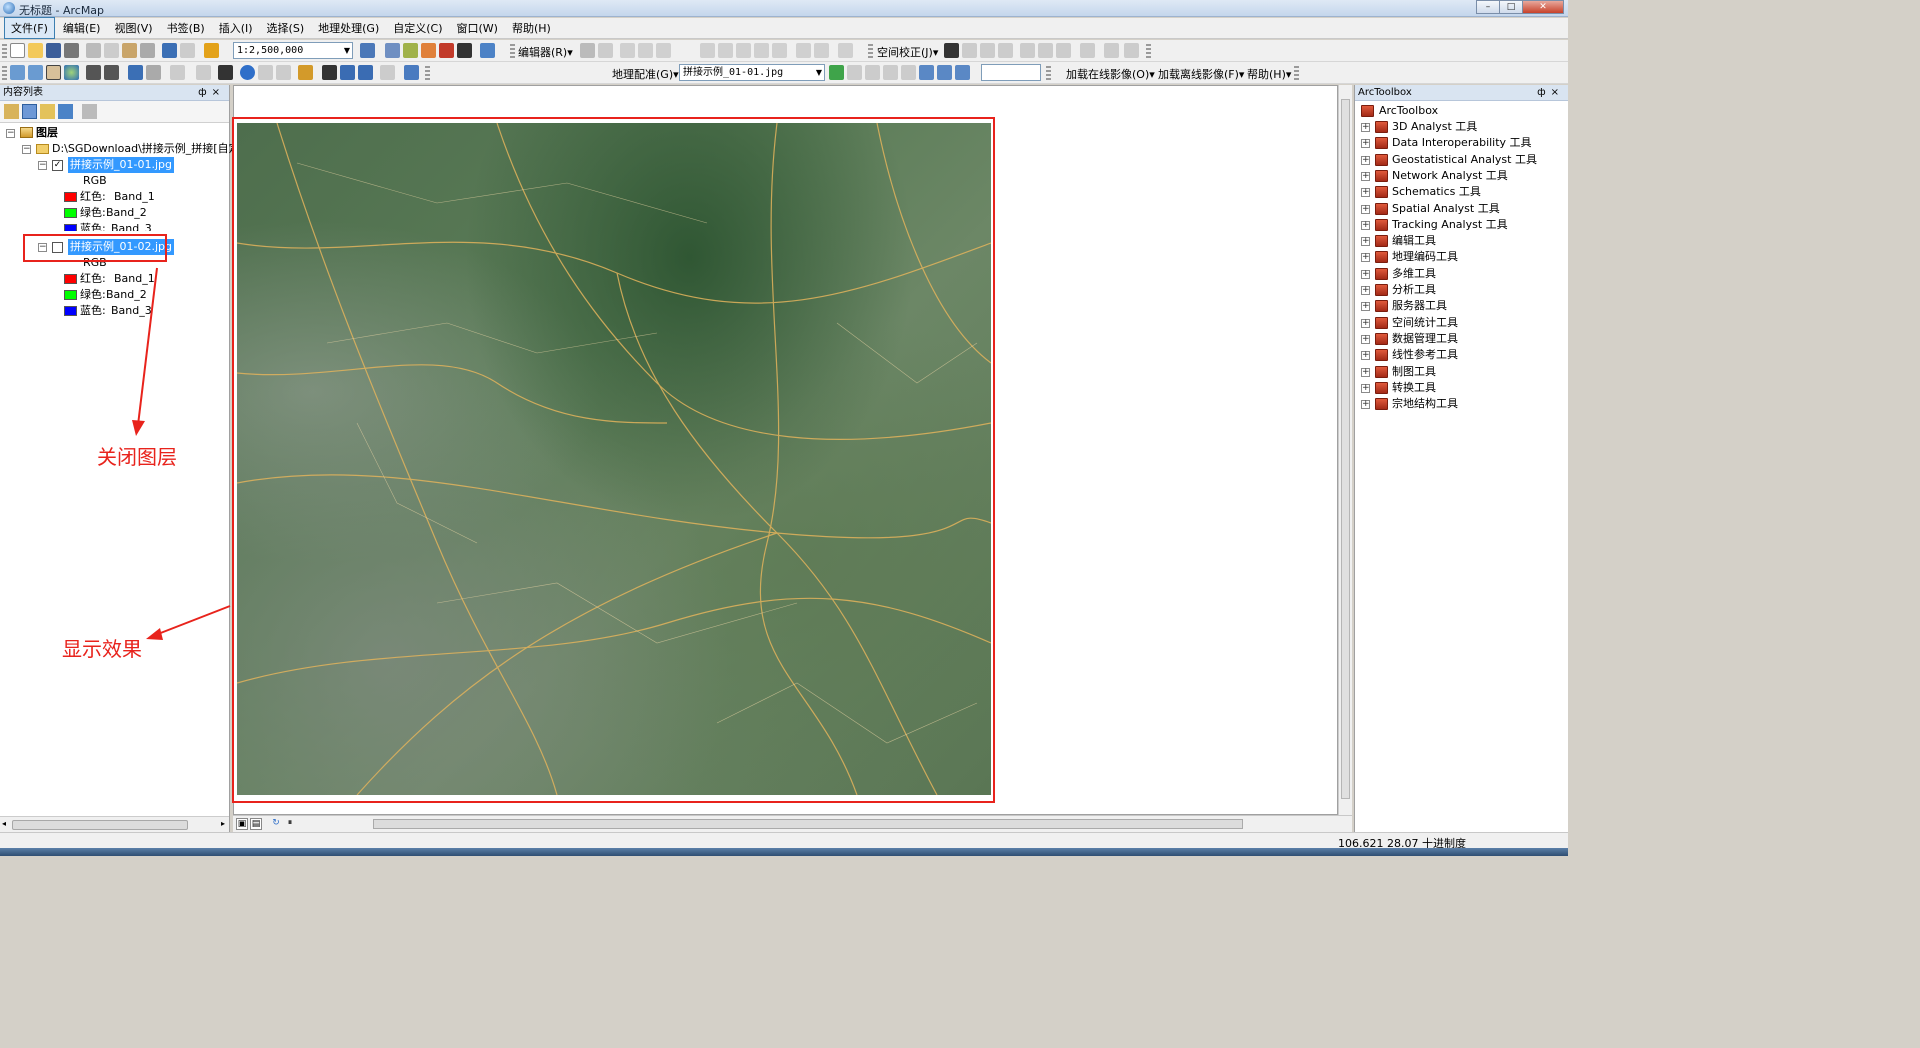  What do you see at coordinates (17, 50) in the screenshot?
I see `new-document-icon` at bounding box center [17, 50].